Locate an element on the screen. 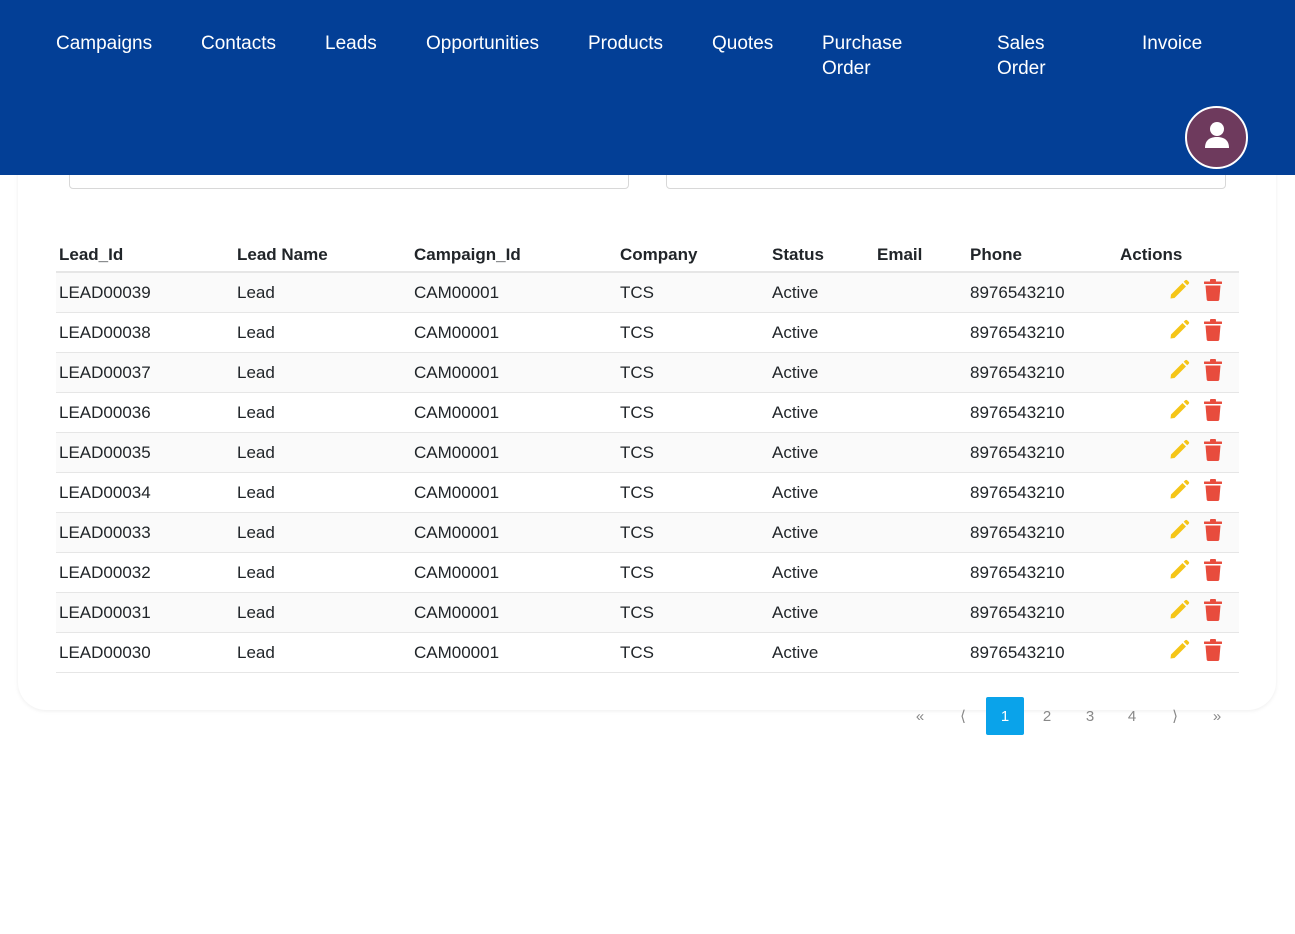 This screenshot has width=1295, height=934. cell-lead-id: LEAD00036 is located at coordinates (145, 412).